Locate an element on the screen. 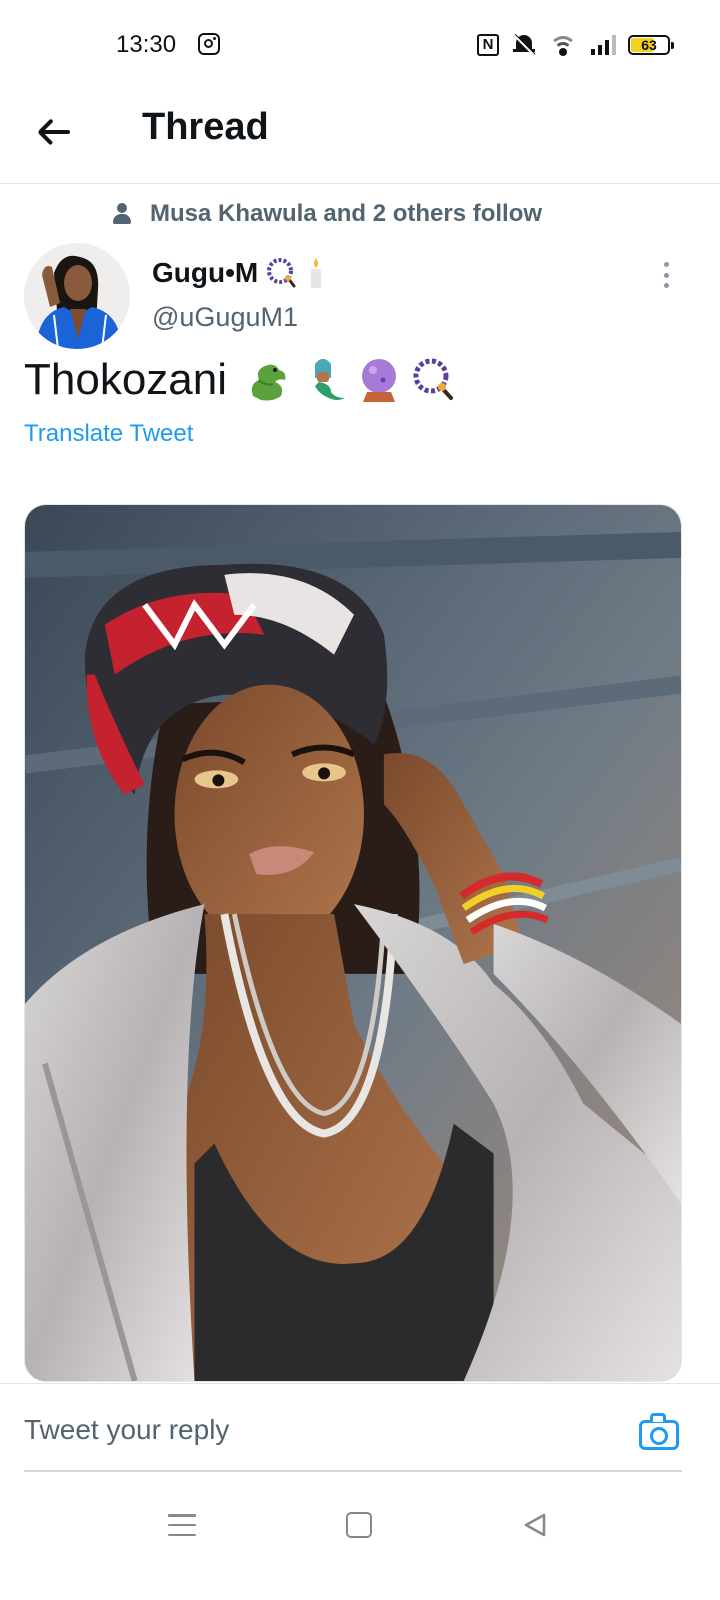 The width and height of the screenshot is (720, 1600). author-name: Gugu•M is located at coordinates (239, 273).